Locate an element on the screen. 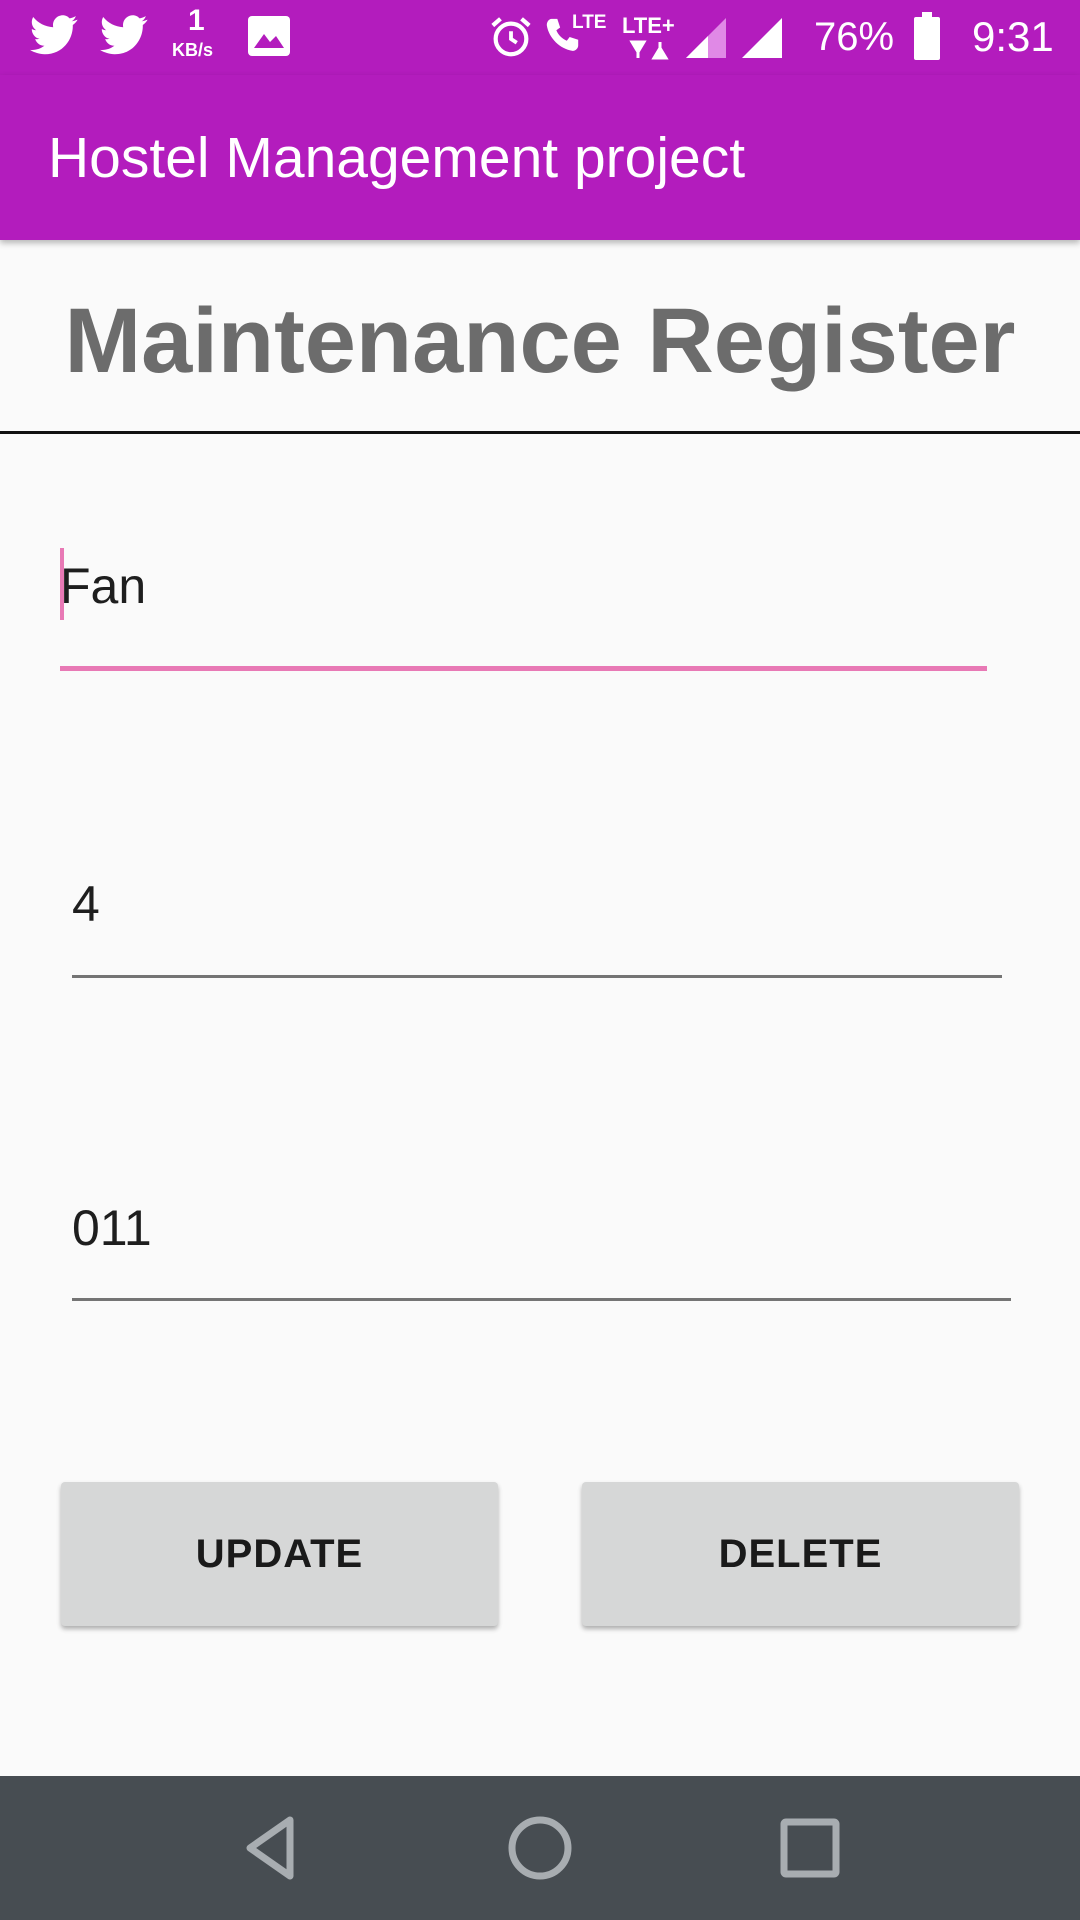 The image size is (1080, 1920). item-input: Fan is located at coordinates (523, 586).